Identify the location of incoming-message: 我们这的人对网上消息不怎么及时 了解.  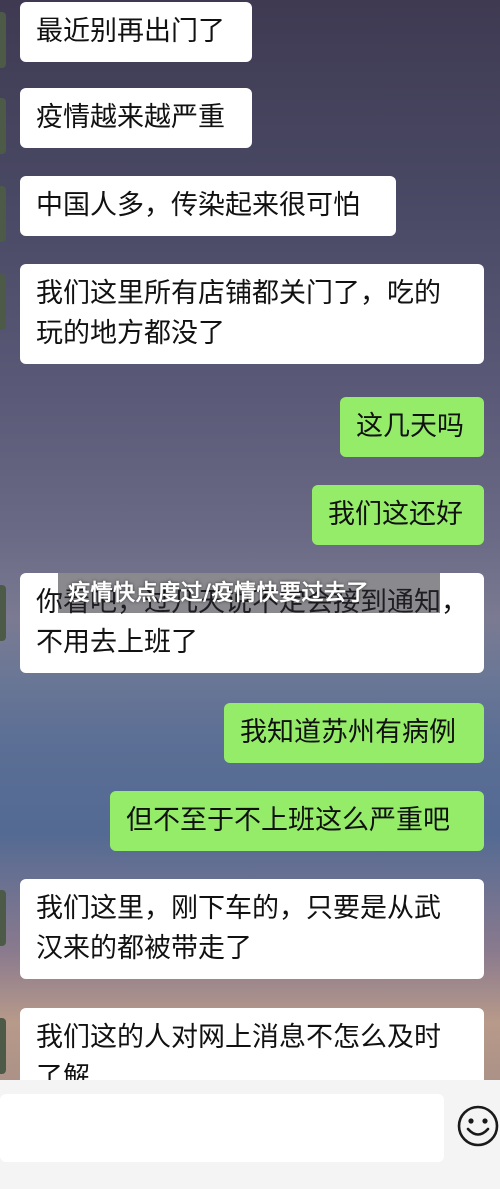
(252, 1044).